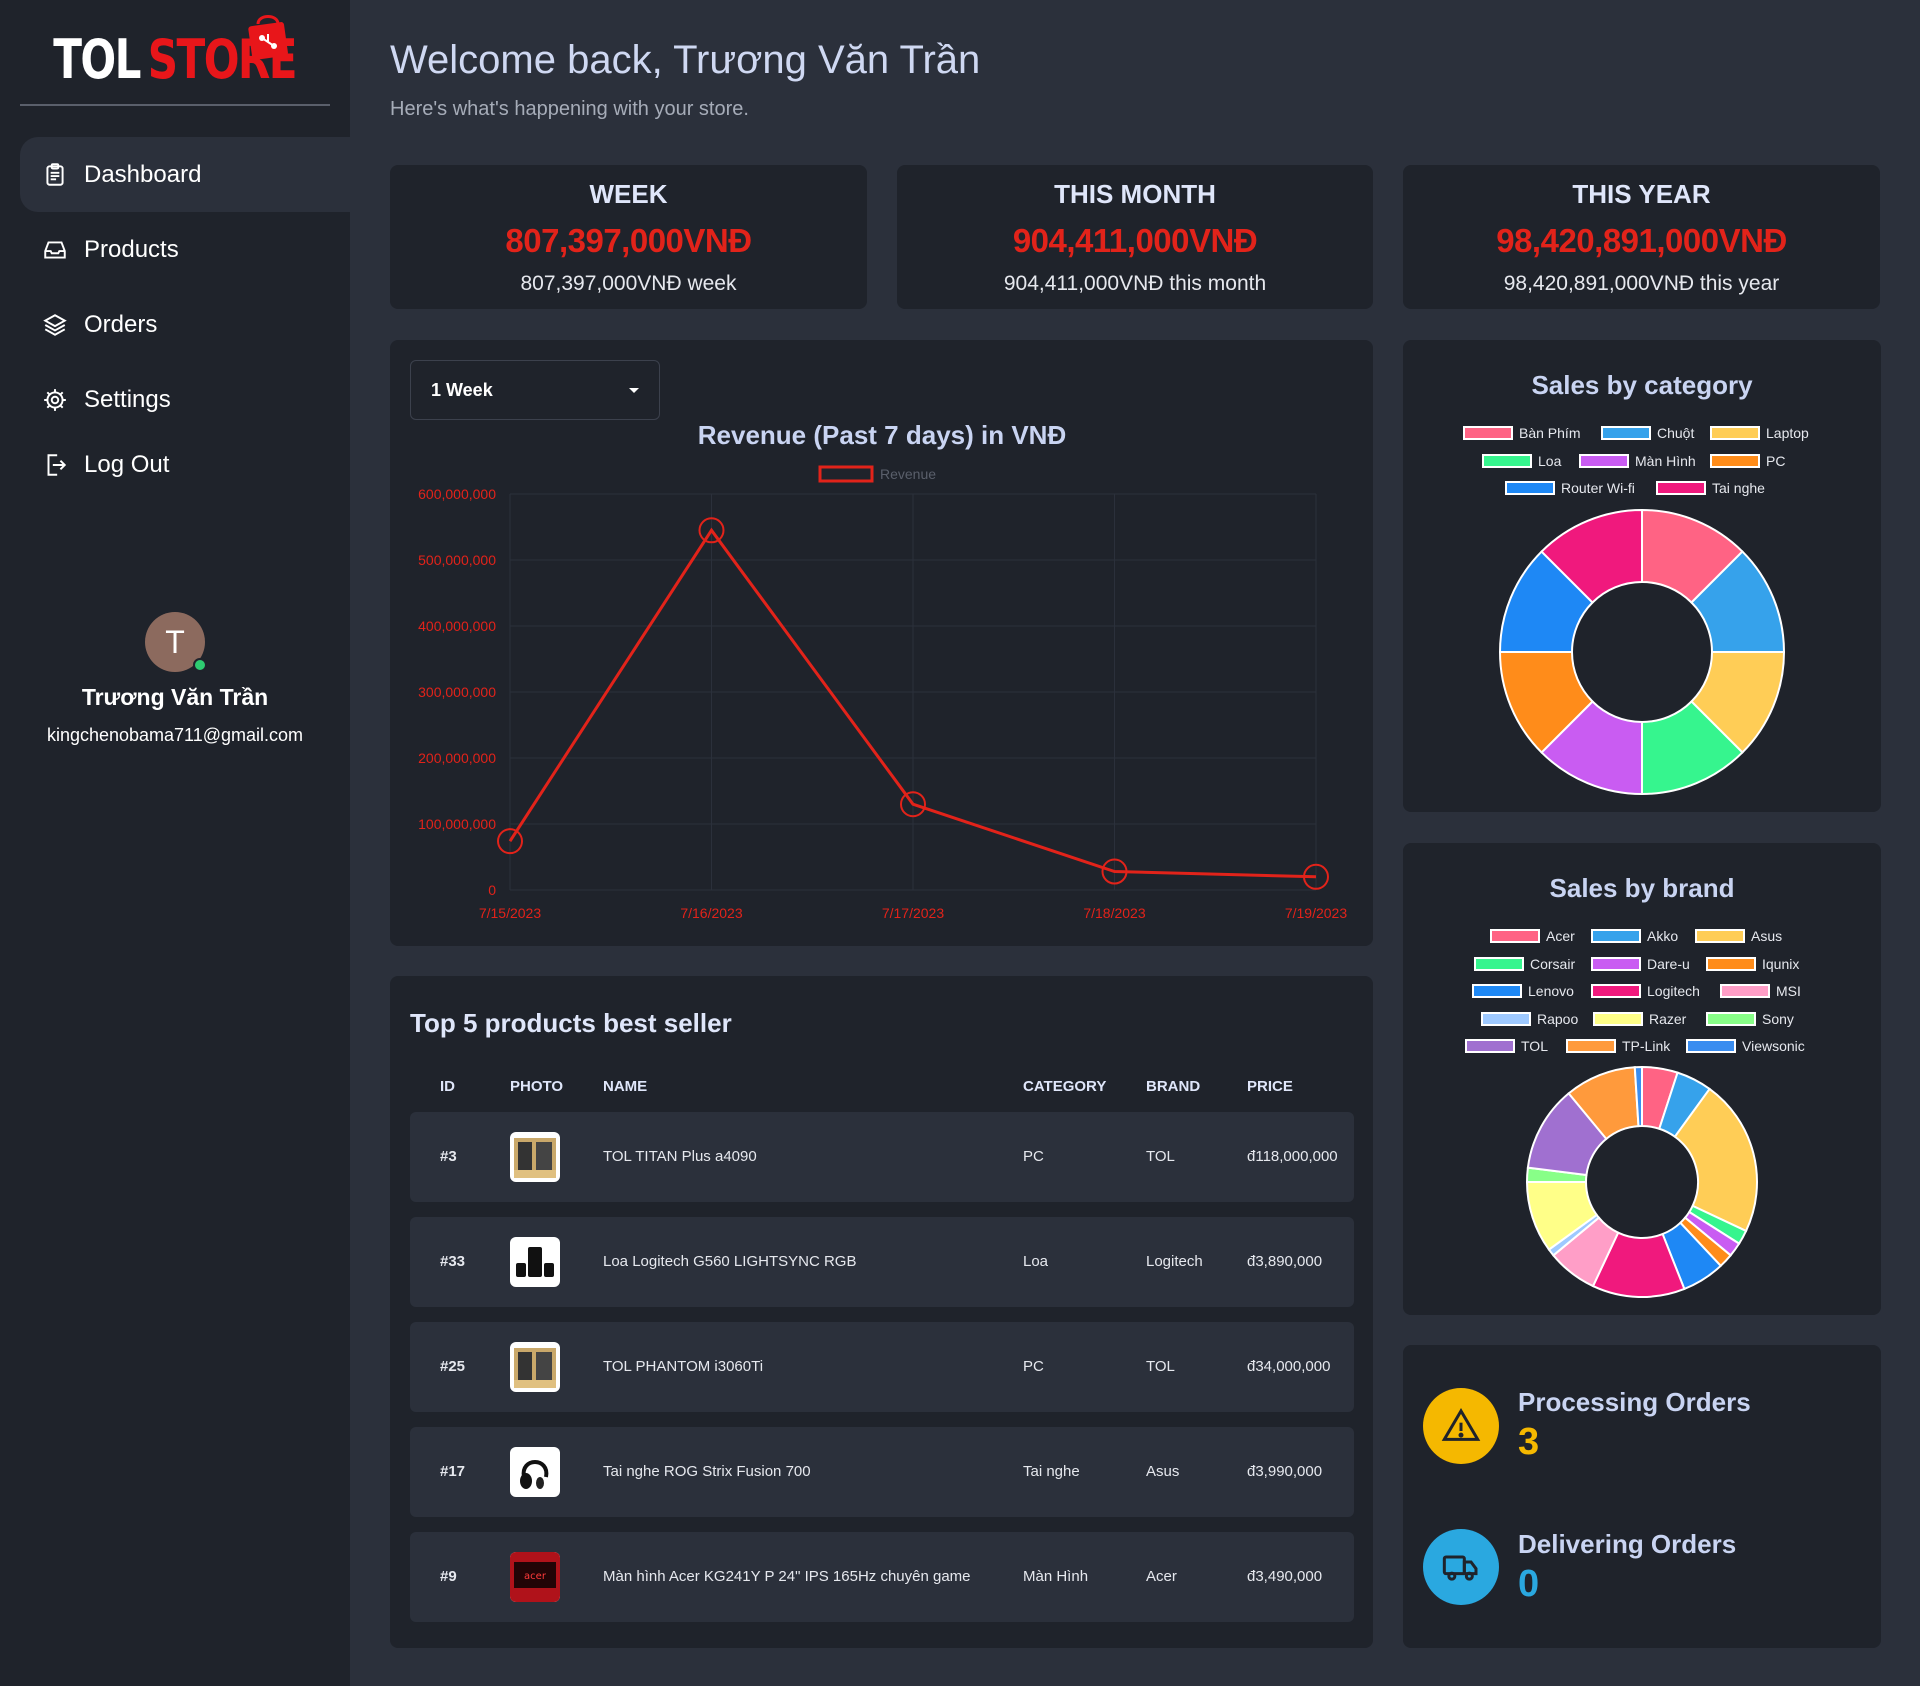 Image resolution: width=1920 pixels, height=1686 pixels. Describe the element at coordinates (1285, 1261) in the screenshot. I see `cell-price: đ3,890,000` at that location.